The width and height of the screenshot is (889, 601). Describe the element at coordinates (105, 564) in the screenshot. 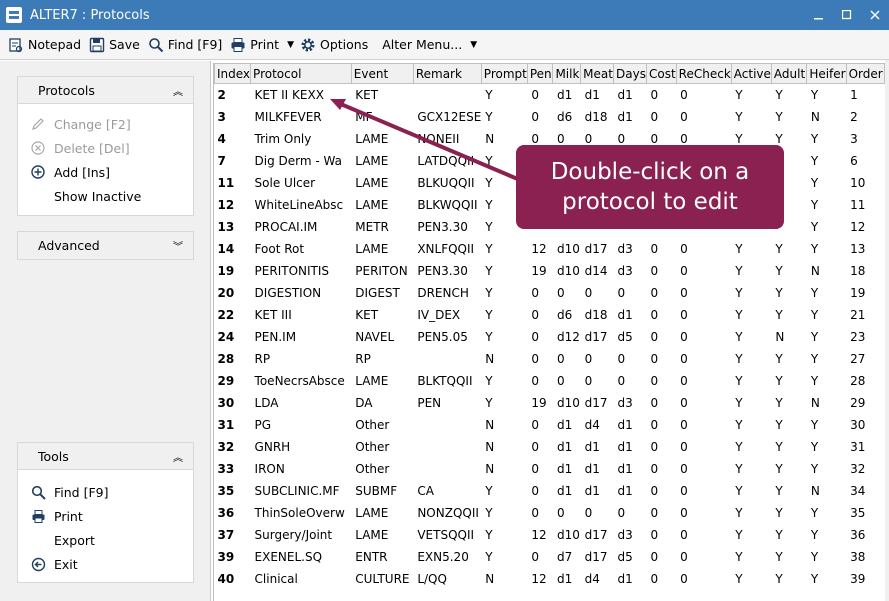

I see `tools-exit-action: Exit` at that location.